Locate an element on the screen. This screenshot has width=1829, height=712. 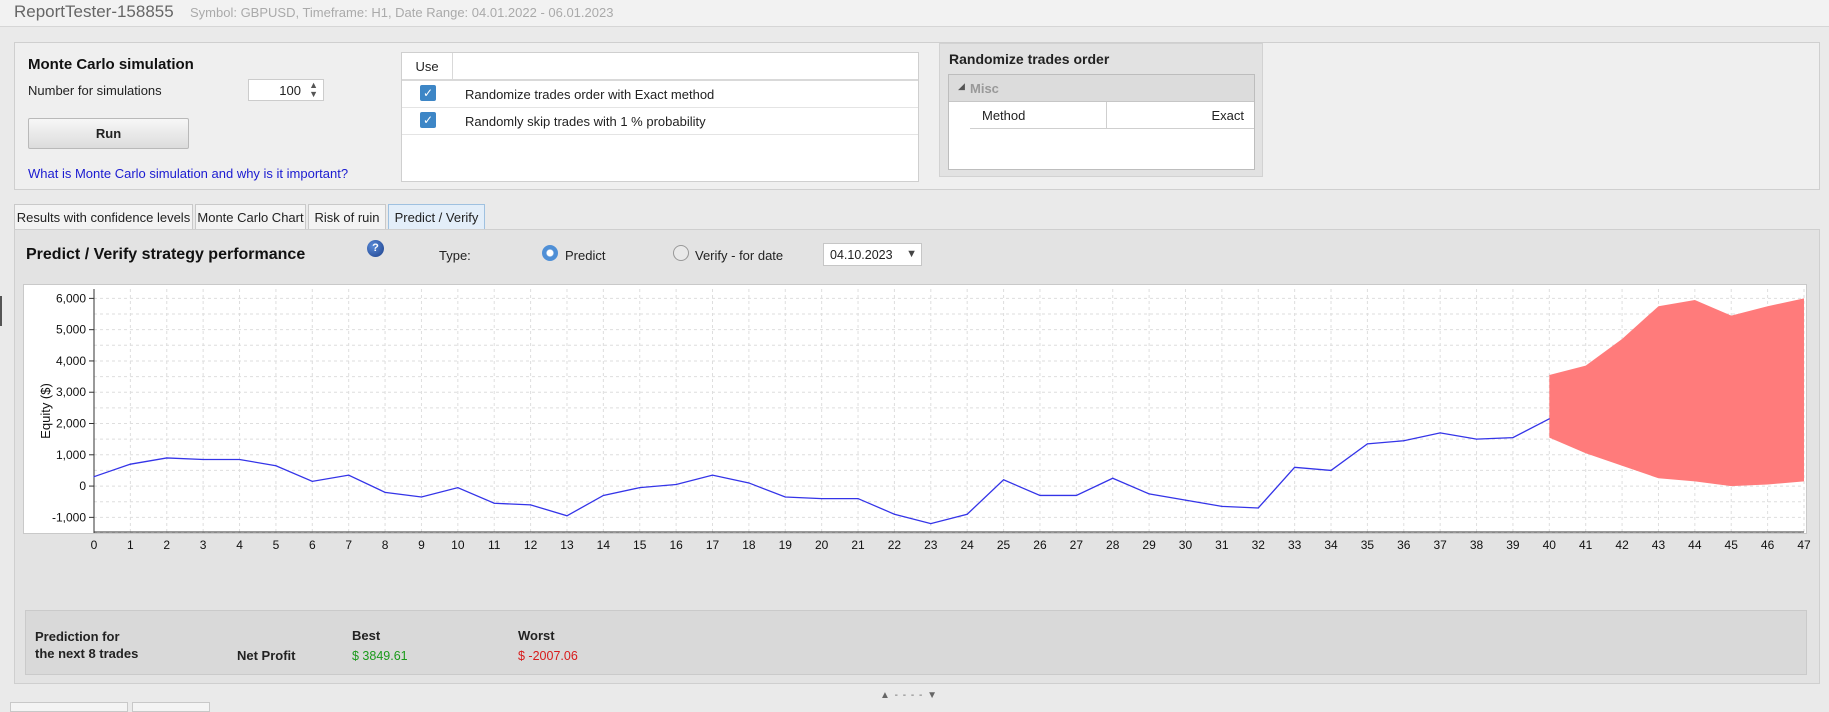
prediction-label-line2: the next 8 trades is located at coordinates (87, 653).